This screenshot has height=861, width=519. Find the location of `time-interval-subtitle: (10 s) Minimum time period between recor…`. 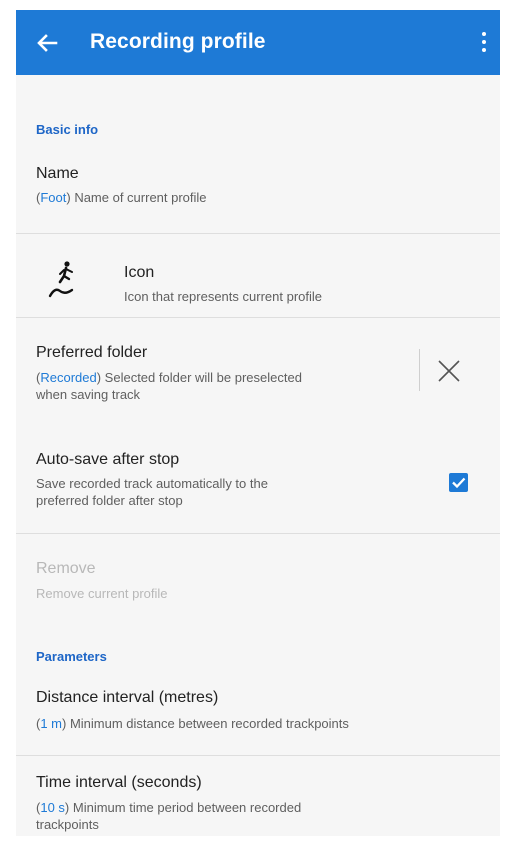

time-interval-subtitle: (10 s) Minimum time period between recor… is located at coordinates (236, 816).